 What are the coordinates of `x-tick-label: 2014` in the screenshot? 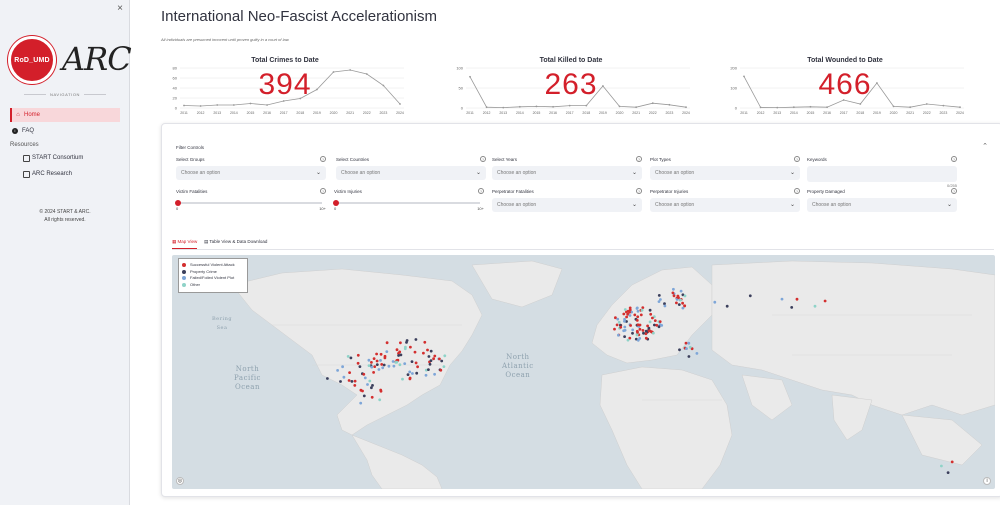 It's located at (234, 113).